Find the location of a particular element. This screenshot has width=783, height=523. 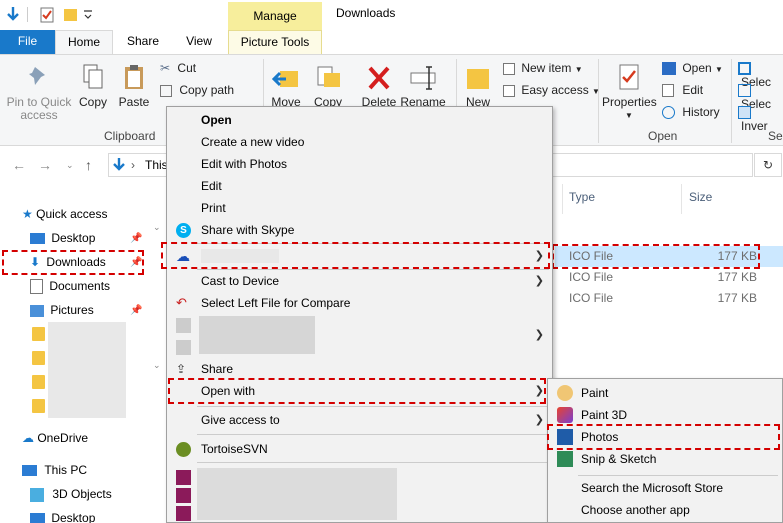

ribbon-separator is located at coordinates (731, 101).